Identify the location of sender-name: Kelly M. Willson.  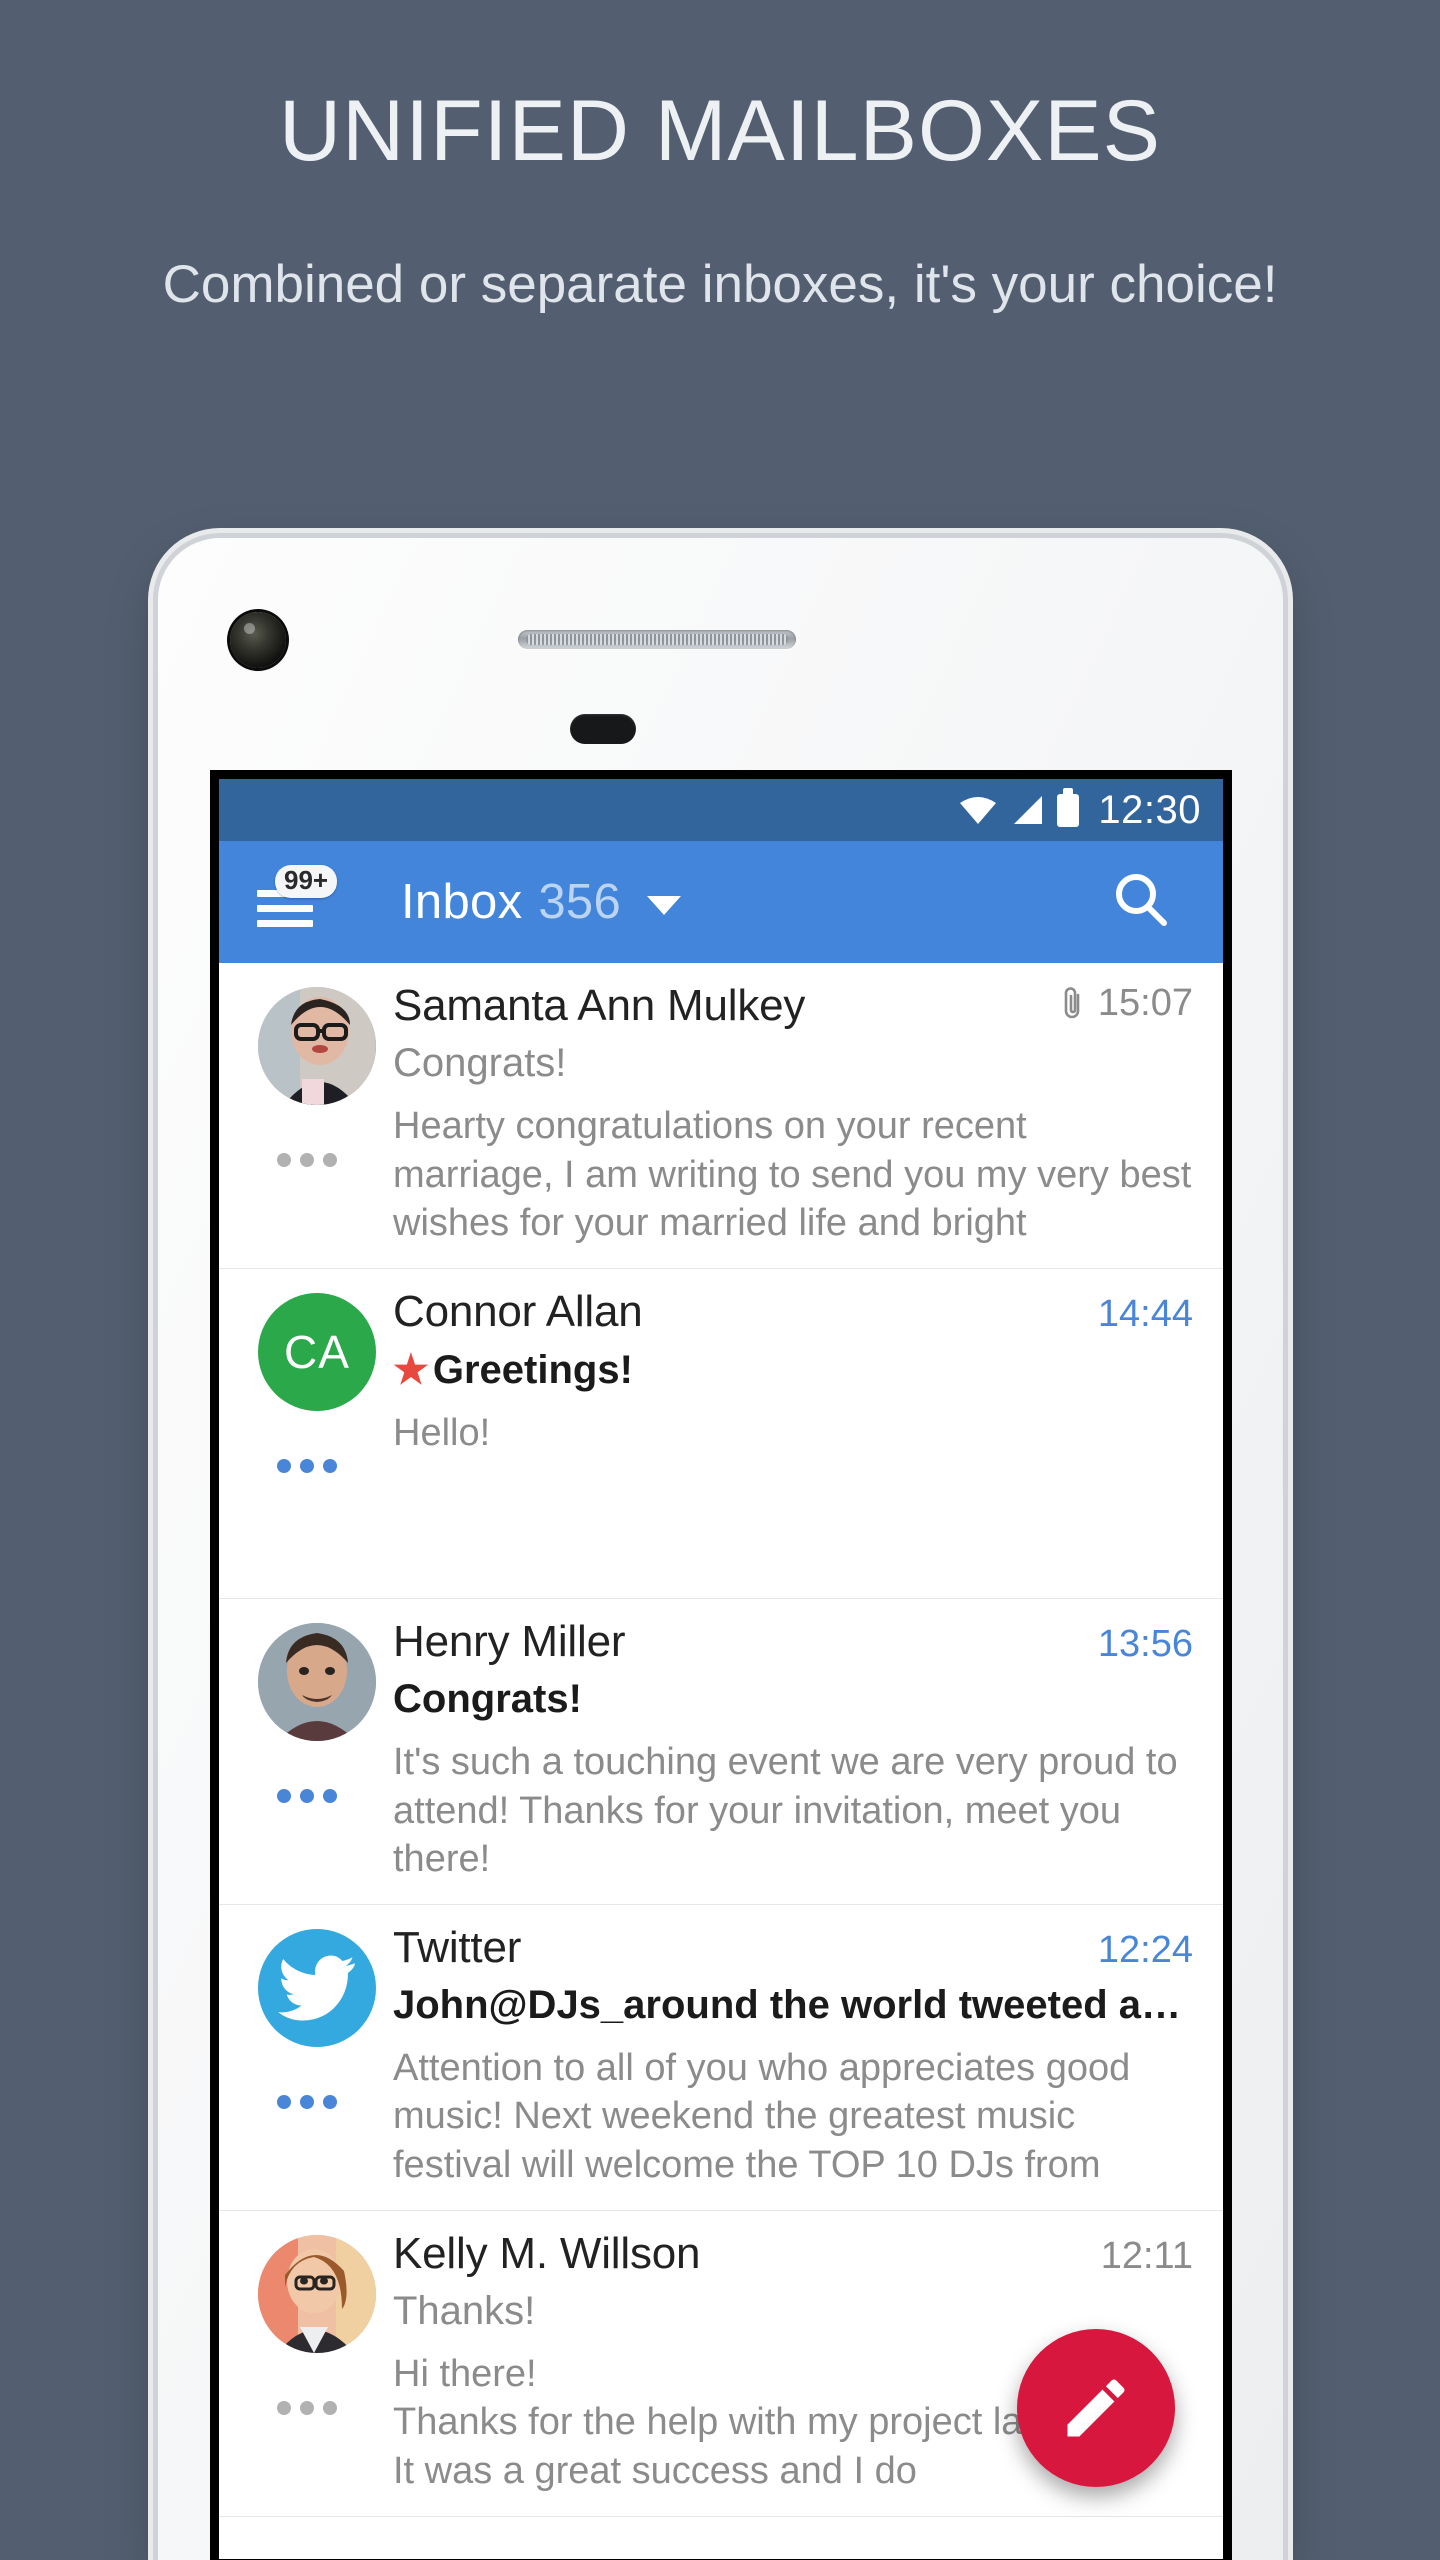
(547, 2253).